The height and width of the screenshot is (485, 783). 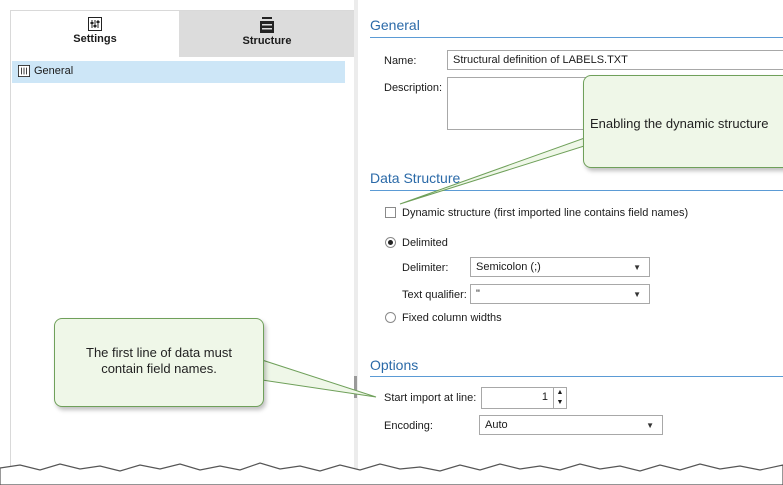 What do you see at coordinates (679, 123) in the screenshot?
I see `callout-top-text: Enabling the dynamic structure` at bounding box center [679, 123].